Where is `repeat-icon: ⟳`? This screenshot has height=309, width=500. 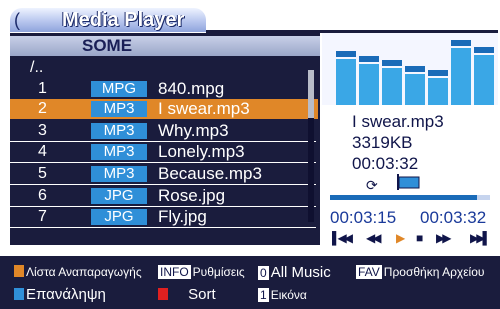
repeat-icon: ⟳ is located at coordinates (372, 185).